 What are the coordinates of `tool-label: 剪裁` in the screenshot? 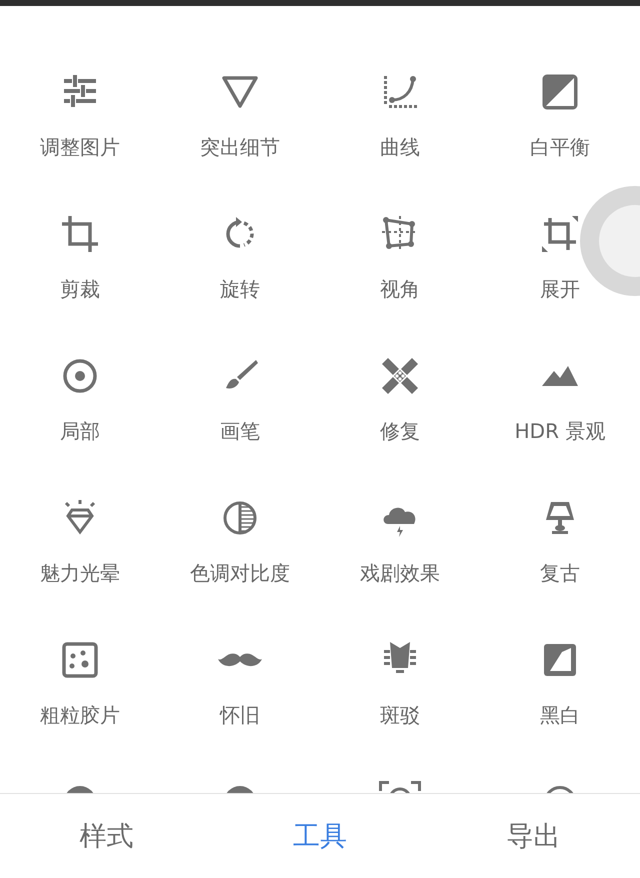 It's located at (80, 289).